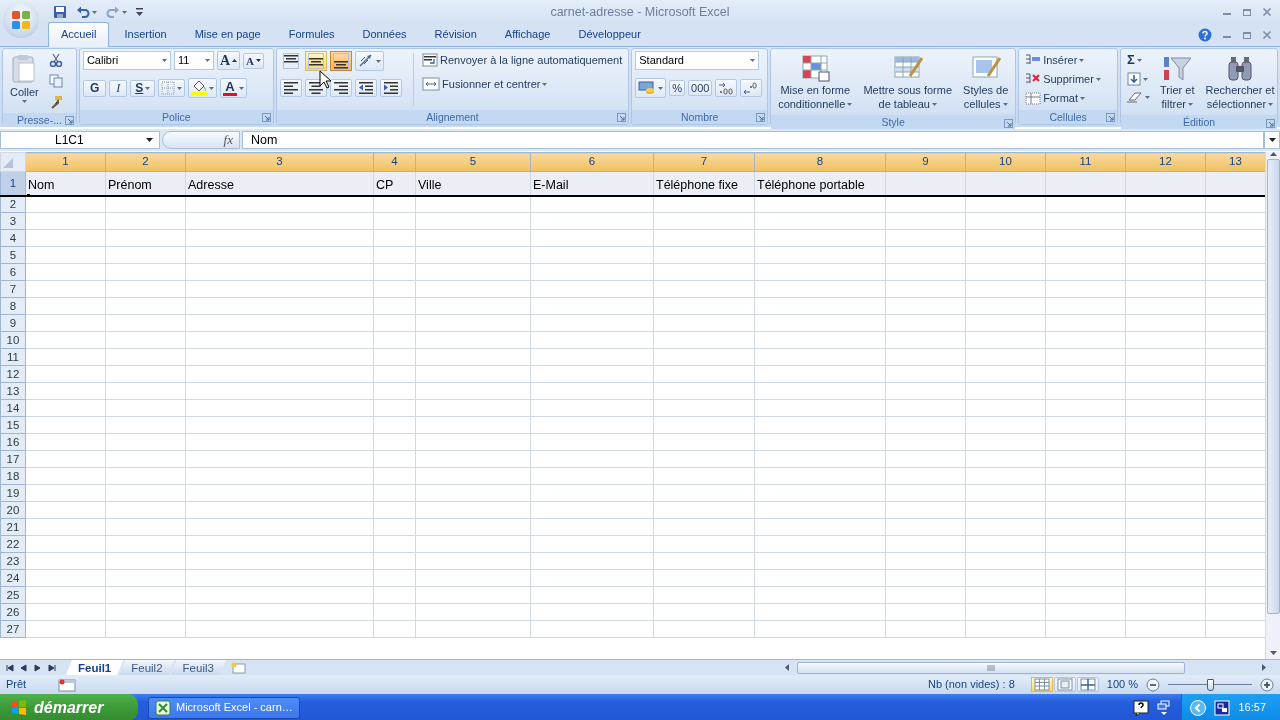  I want to click on wrap-text-button: Renvoyer à la ligne automatiquement, so click(522, 60).